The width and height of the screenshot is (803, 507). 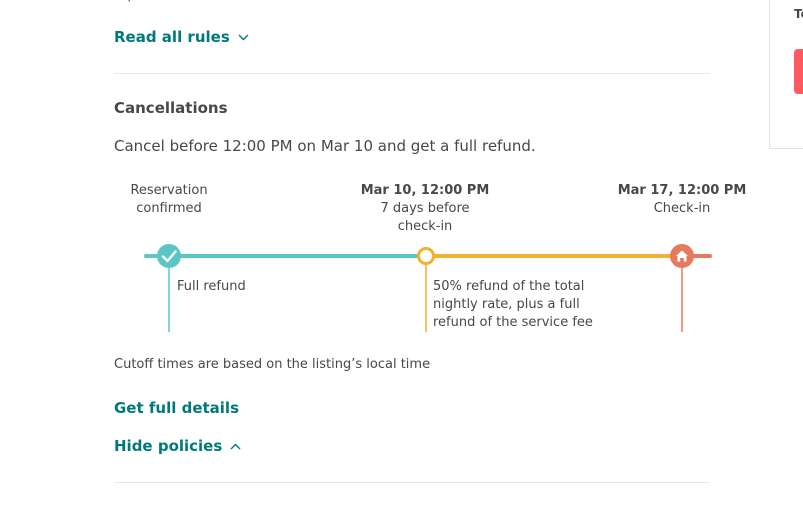 I want to click on full-refund-text: Full refund, so click(x=211, y=286).